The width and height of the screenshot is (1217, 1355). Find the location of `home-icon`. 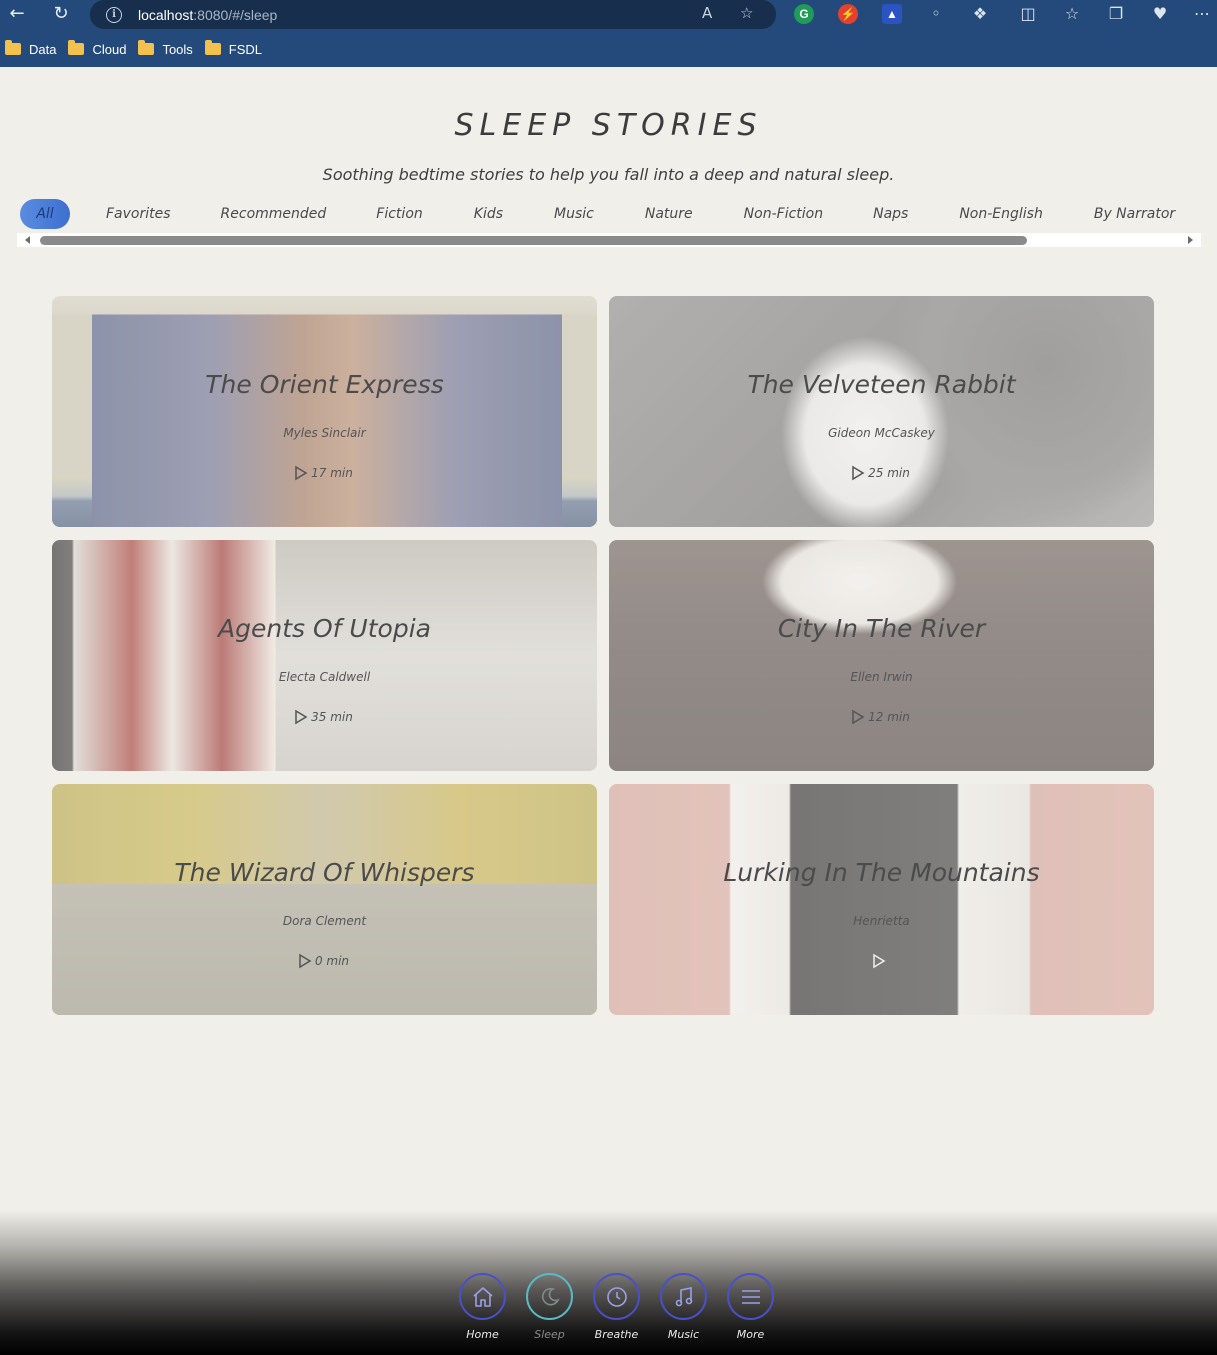

home-icon is located at coordinates (482, 1296).